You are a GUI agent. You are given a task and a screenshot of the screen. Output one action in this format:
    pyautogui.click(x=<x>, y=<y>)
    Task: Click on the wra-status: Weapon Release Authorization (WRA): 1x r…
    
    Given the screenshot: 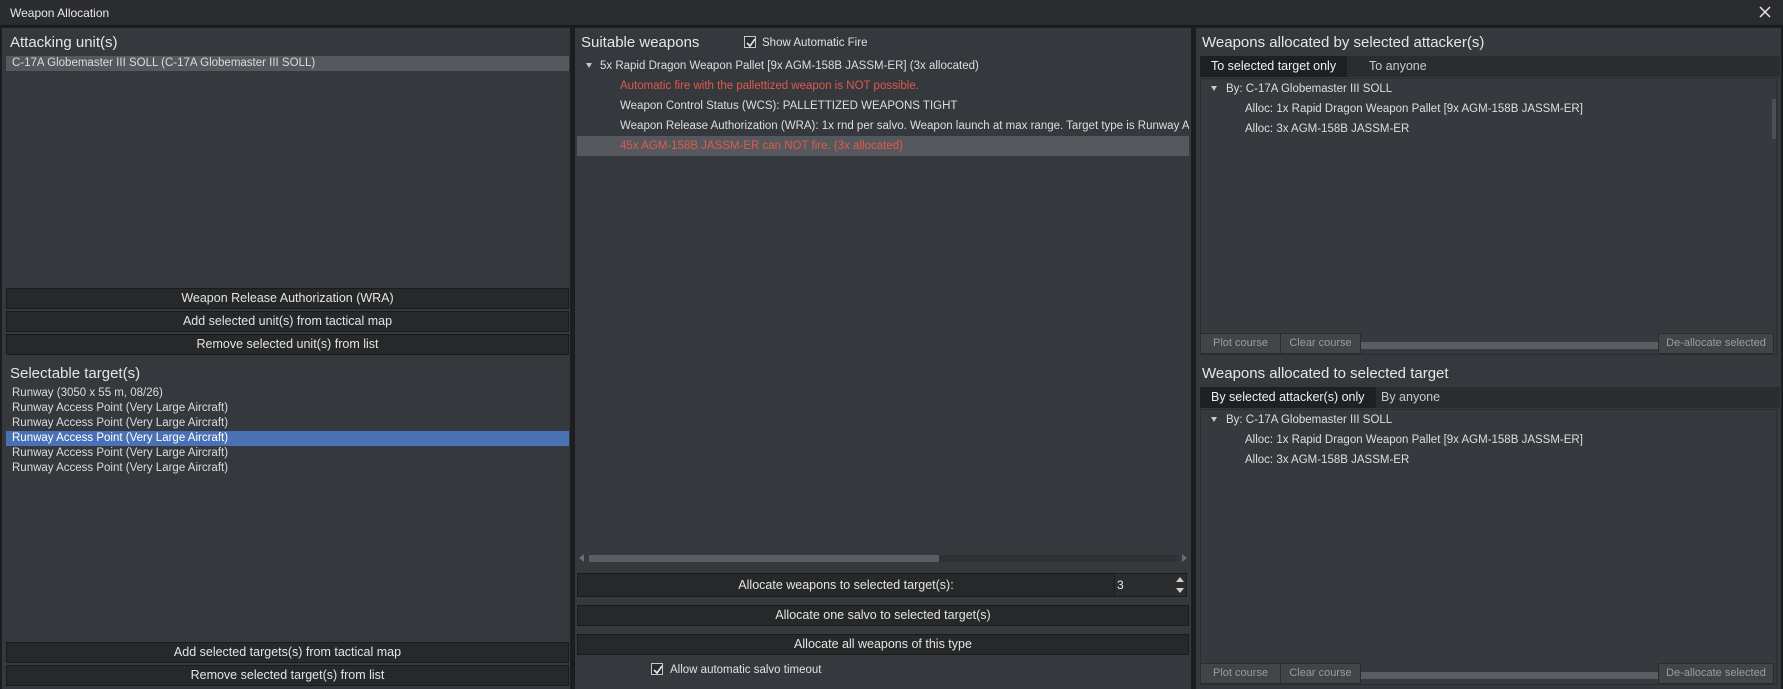 What is the action you would take?
    pyautogui.click(x=904, y=126)
    